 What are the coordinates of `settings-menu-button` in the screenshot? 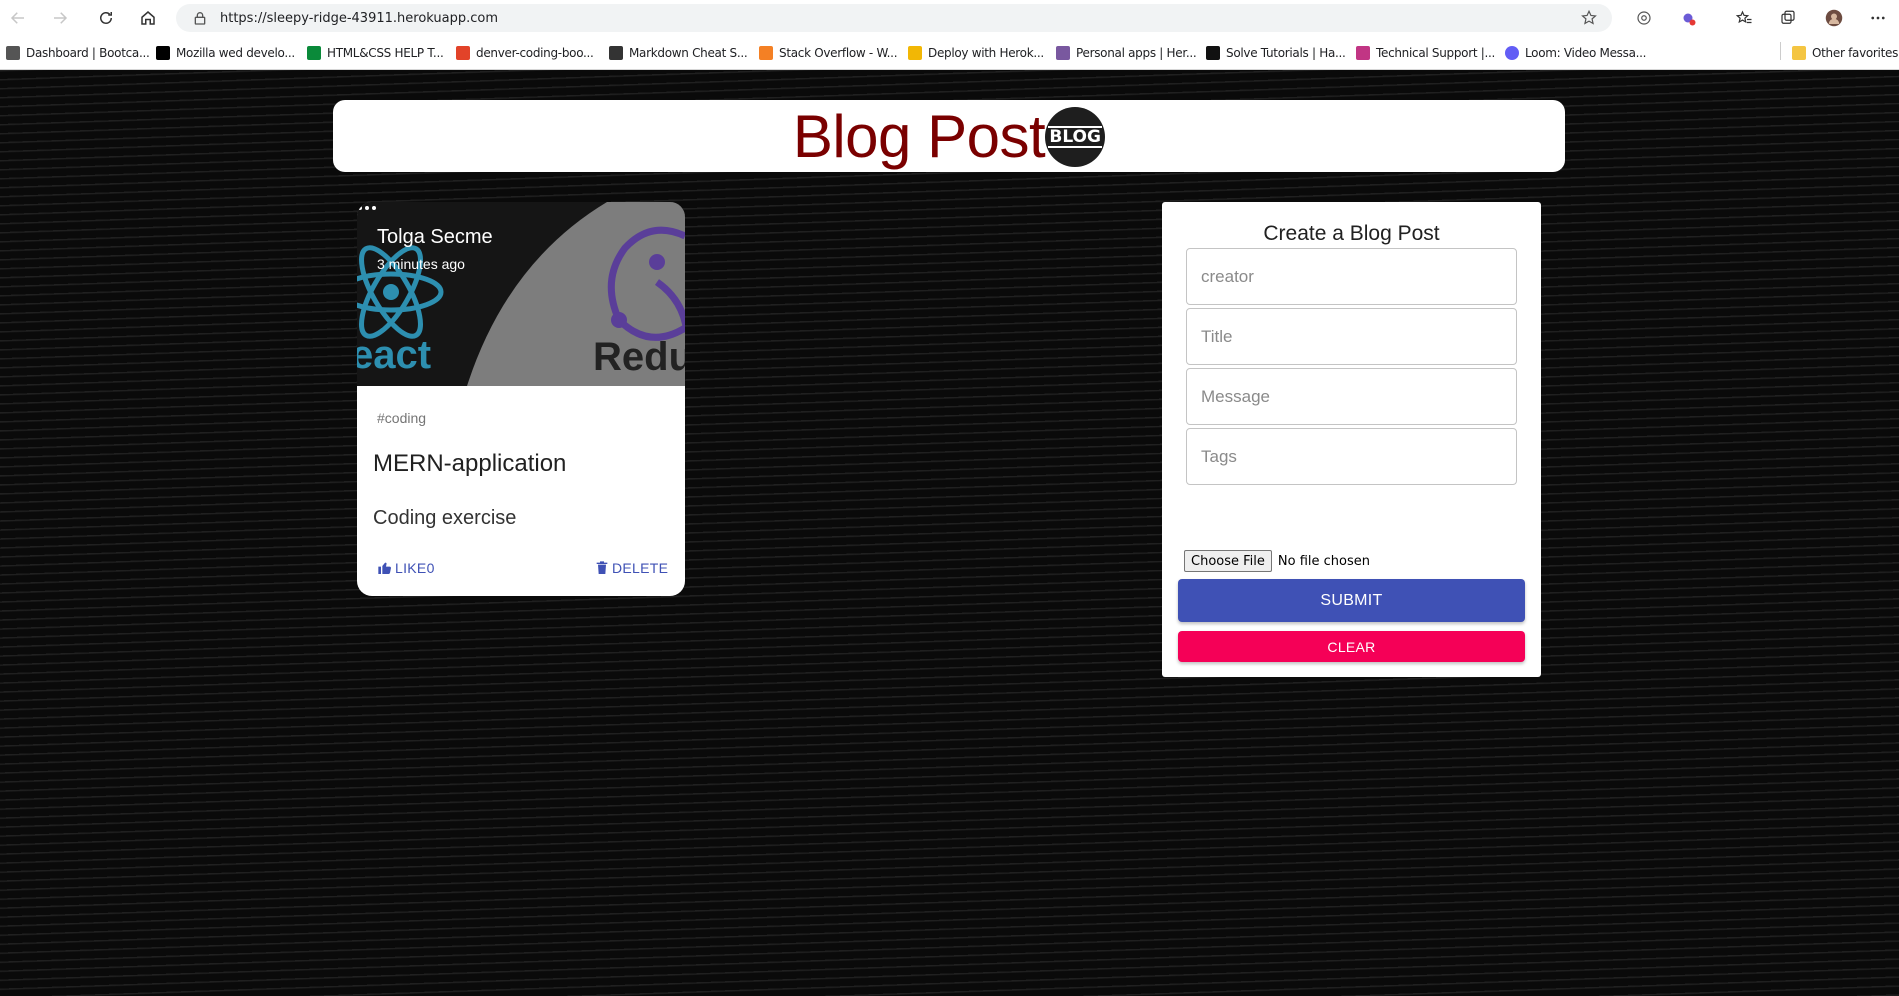 It's located at (1878, 18).